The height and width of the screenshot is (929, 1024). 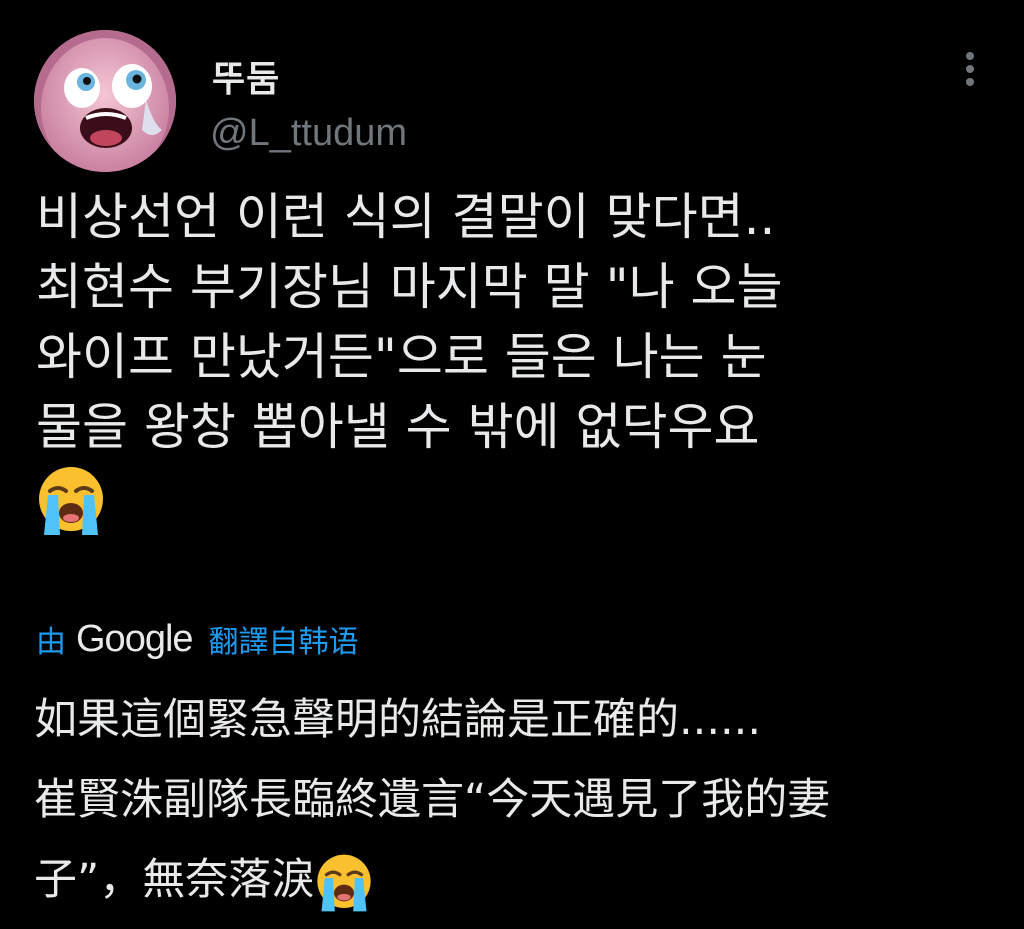 What do you see at coordinates (406, 217) in the screenshot?
I see `tweet-line: 비상선언 이런 식의 결말이 맞다면..` at bounding box center [406, 217].